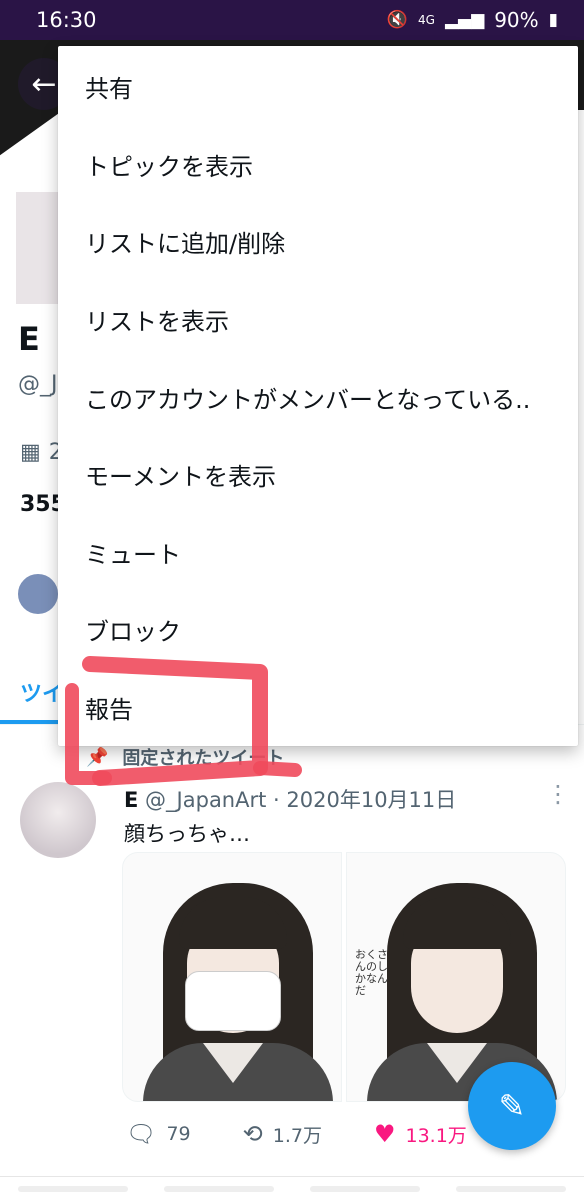 This screenshot has width=584, height=1200. Describe the element at coordinates (318, 87) in the screenshot. I see `menu-item-share: 共有` at that location.